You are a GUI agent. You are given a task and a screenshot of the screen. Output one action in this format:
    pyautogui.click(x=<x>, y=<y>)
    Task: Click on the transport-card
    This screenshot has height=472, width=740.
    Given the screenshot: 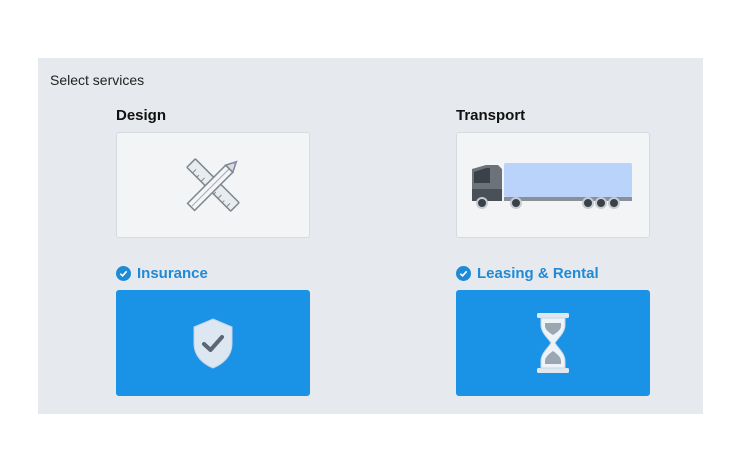 What is the action you would take?
    pyautogui.click(x=553, y=185)
    